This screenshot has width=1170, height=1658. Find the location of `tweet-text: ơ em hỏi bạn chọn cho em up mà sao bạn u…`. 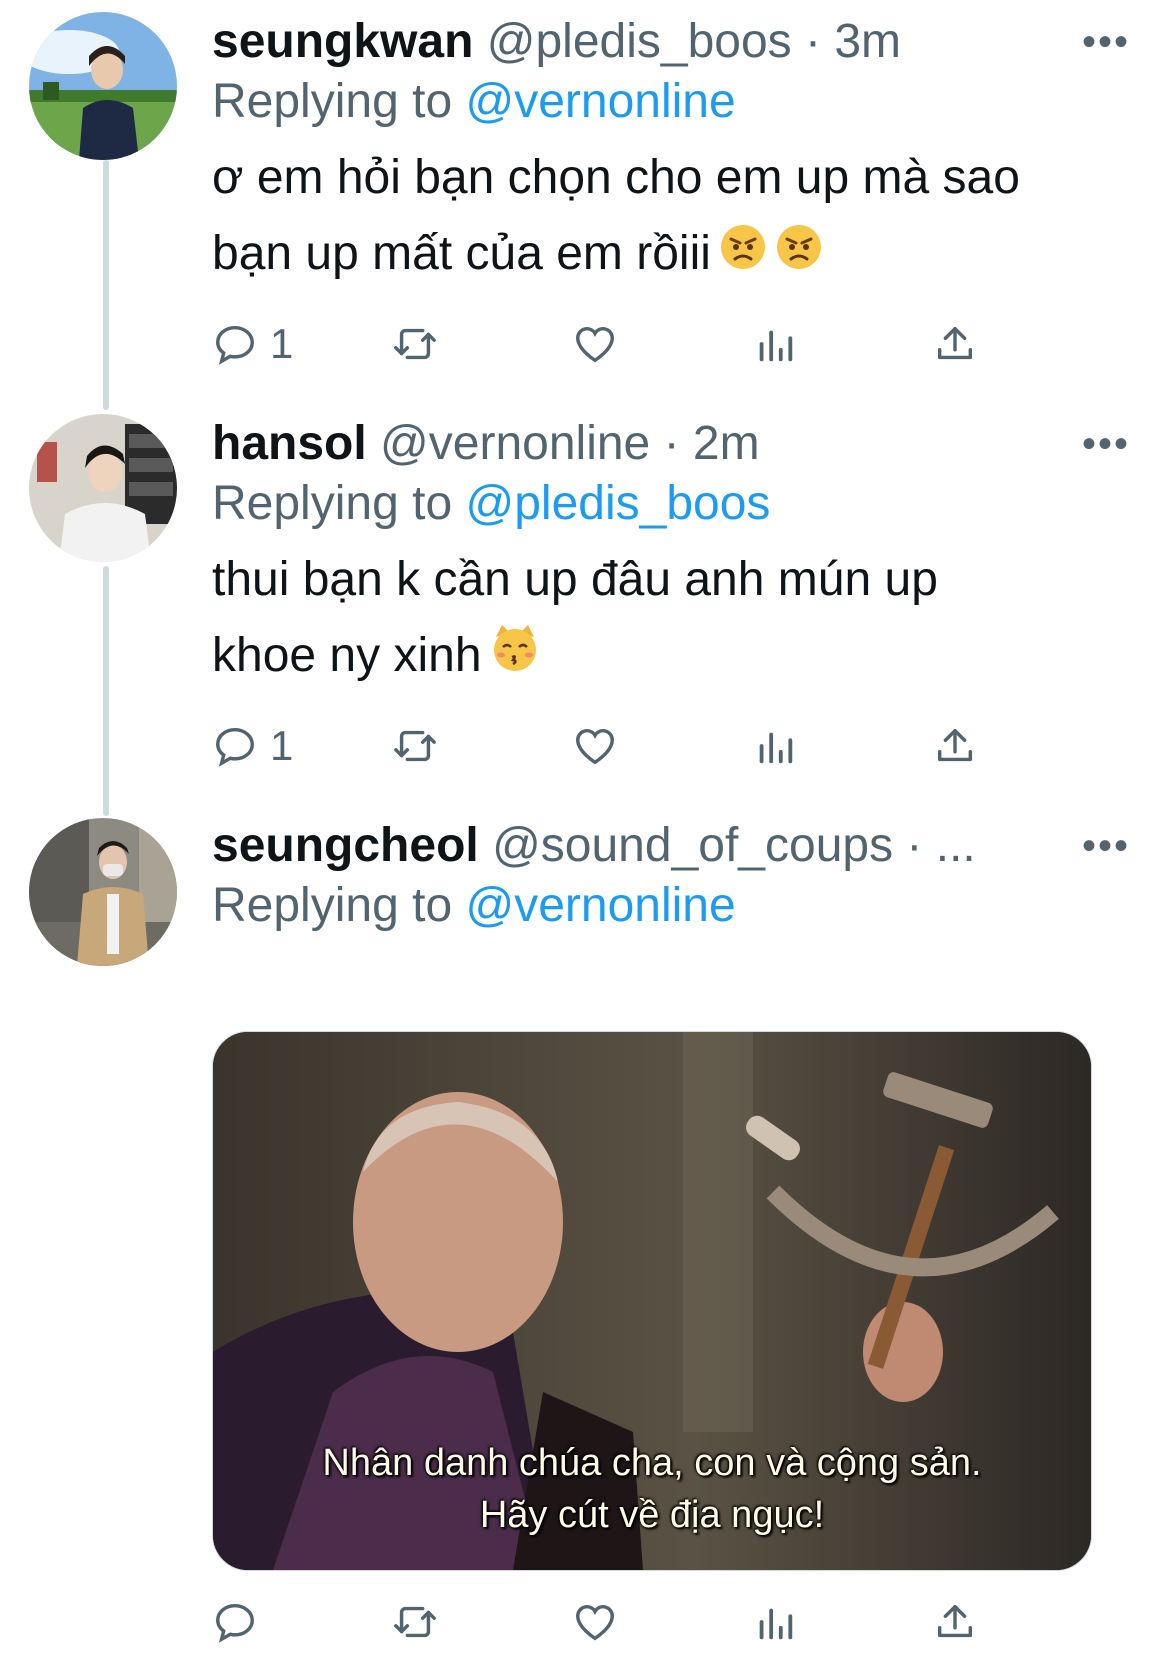

tweet-text: ơ em hỏi bạn chọn cho em up mà sao bạn u… is located at coordinates (677, 217).